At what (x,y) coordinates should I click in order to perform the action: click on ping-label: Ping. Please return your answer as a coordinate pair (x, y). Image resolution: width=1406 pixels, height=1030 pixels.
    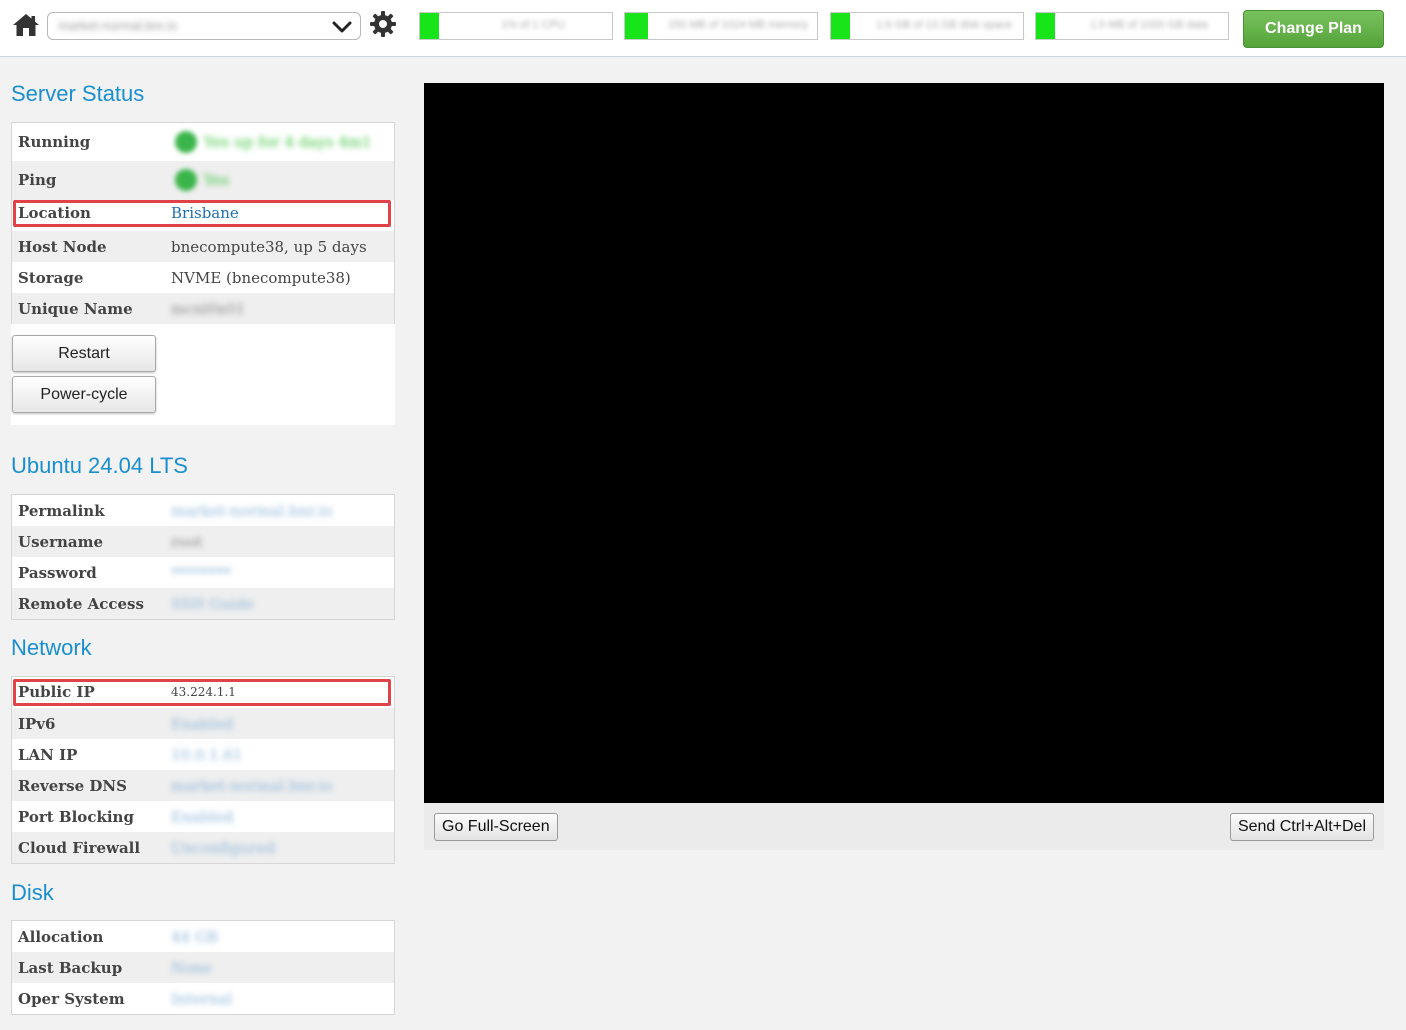
    Looking at the image, I should click on (37, 180).